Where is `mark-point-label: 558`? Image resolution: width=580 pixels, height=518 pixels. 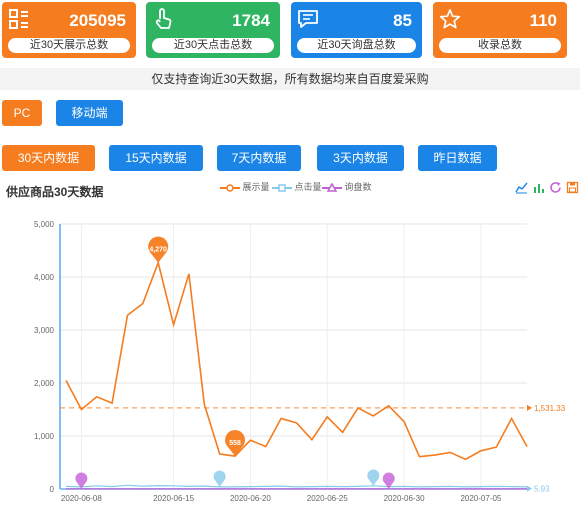
mark-point-label: 558 is located at coordinates (235, 443).